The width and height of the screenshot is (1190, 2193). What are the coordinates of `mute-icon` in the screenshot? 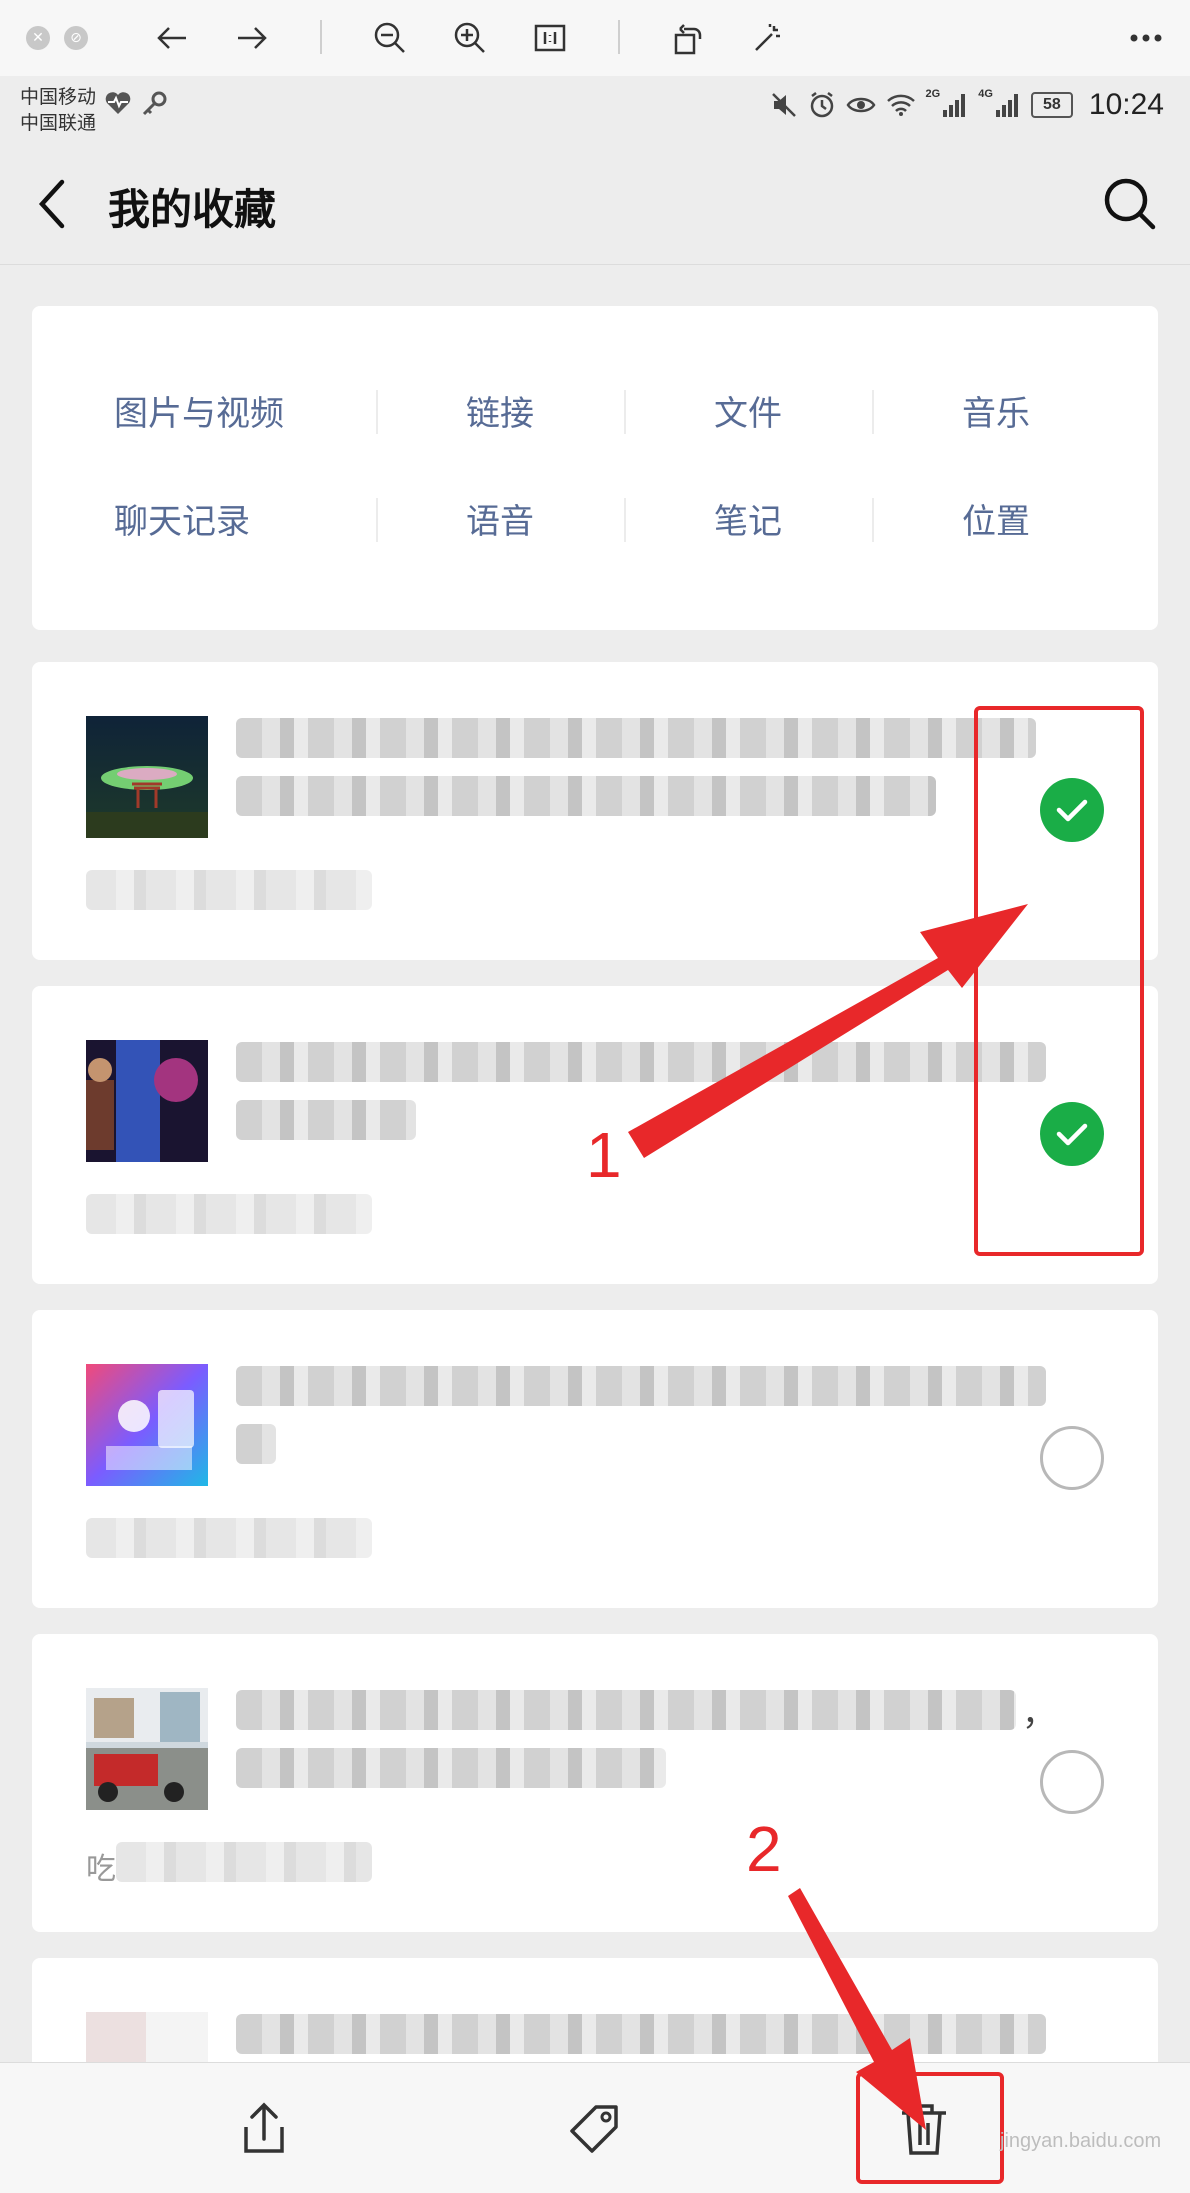 It's located at (783, 105).